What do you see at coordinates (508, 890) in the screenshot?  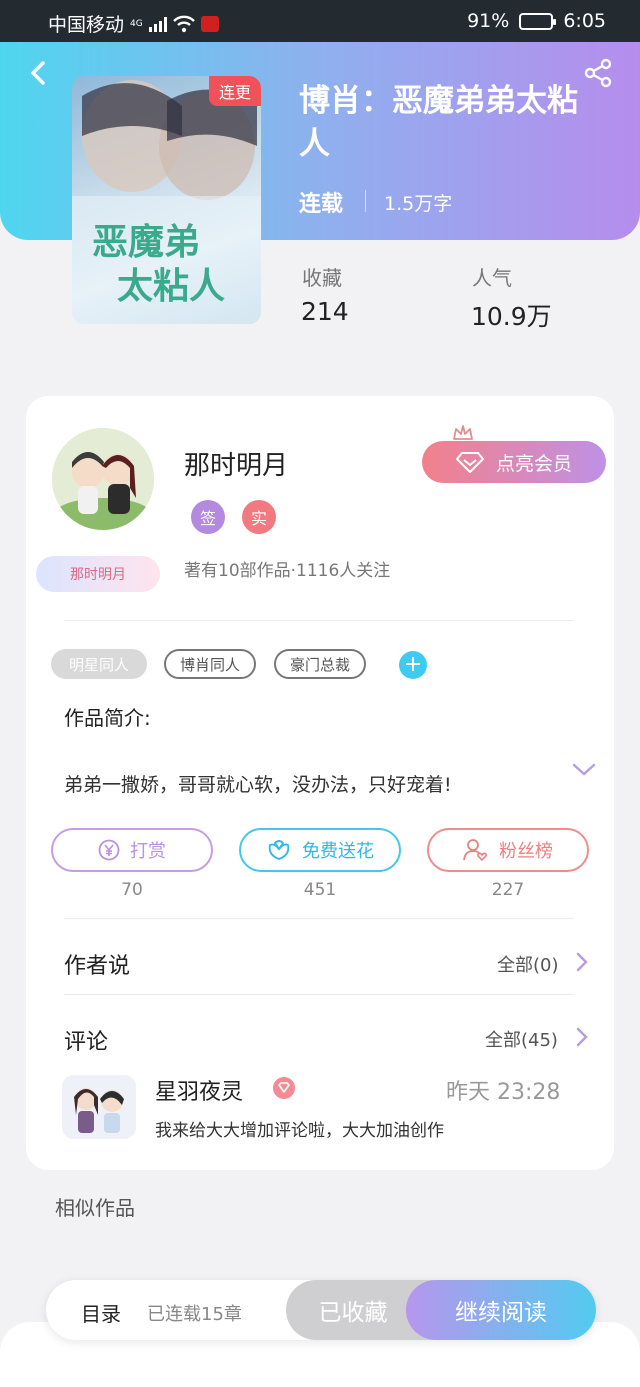 I see `fan-count: 227` at bounding box center [508, 890].